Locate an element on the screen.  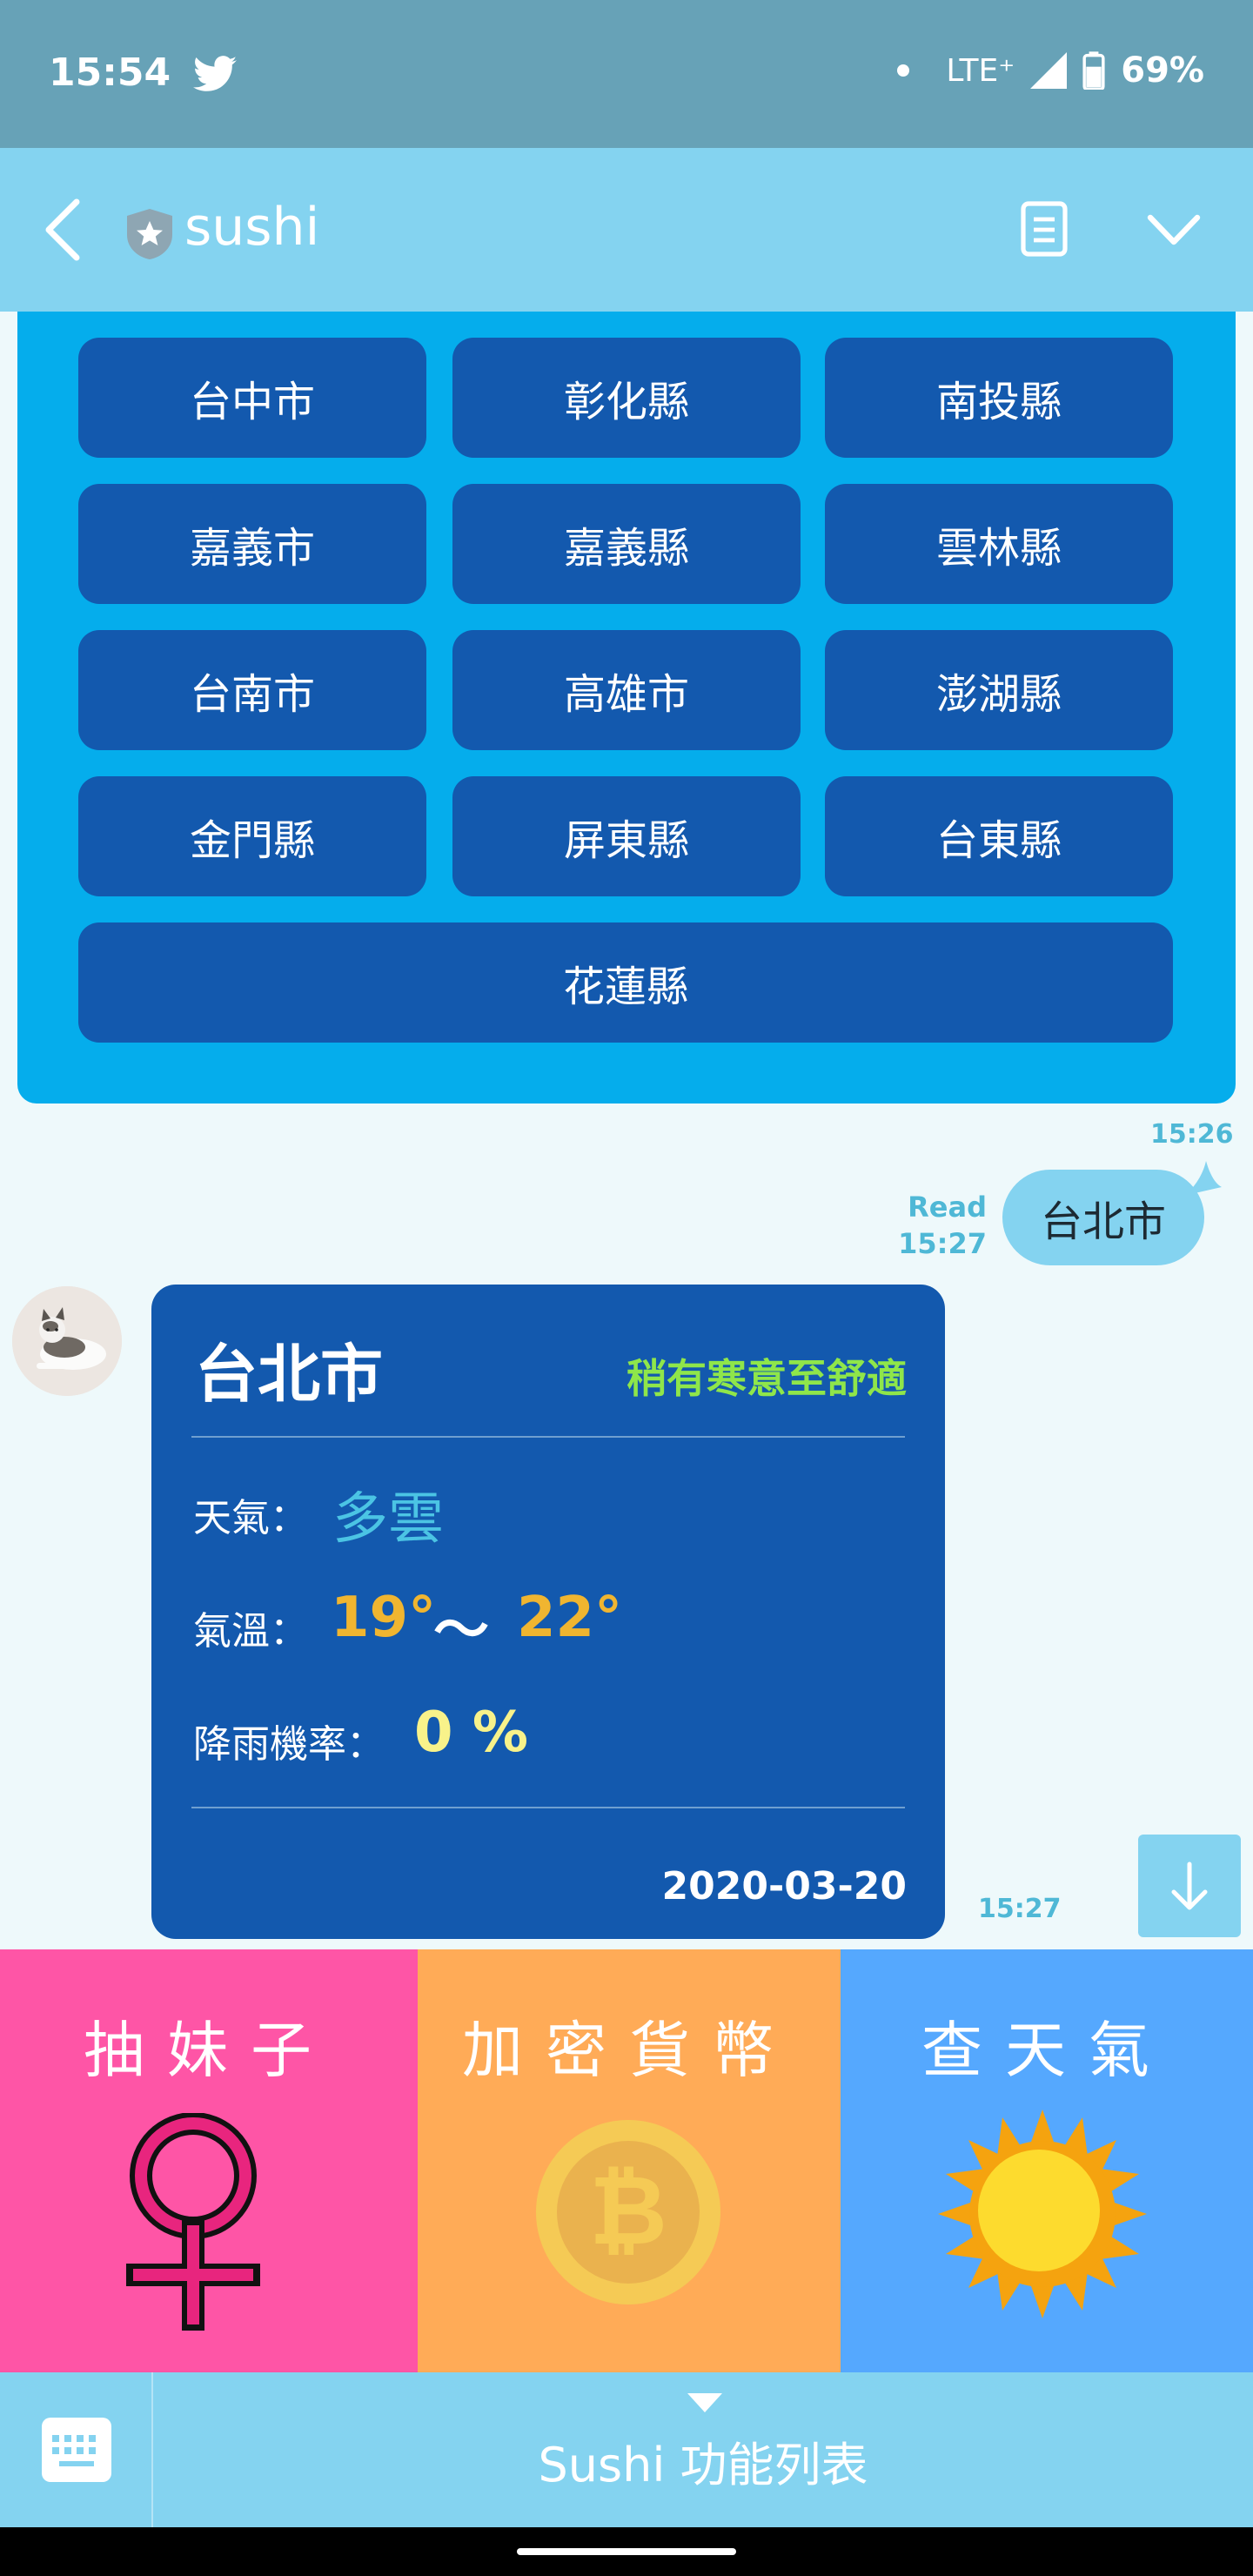
female-symbol-icon is located at coordinates (193, 2222).